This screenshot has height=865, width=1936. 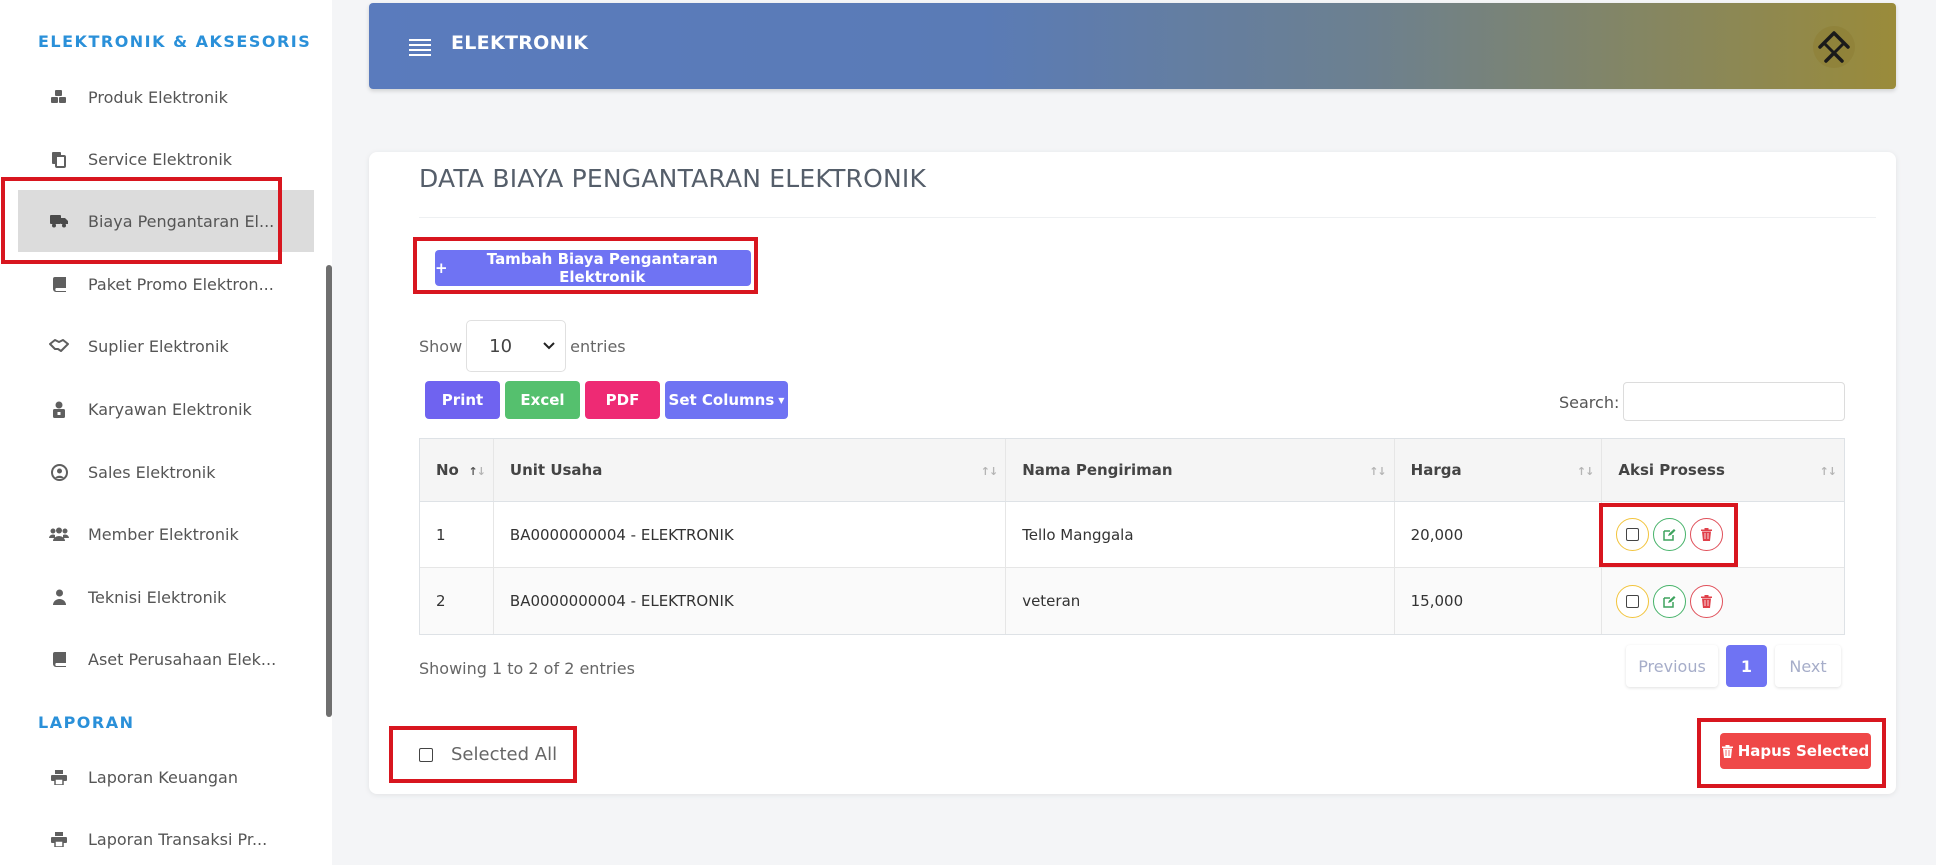 I want to click on app-logo, so click(x=1834, y=47).